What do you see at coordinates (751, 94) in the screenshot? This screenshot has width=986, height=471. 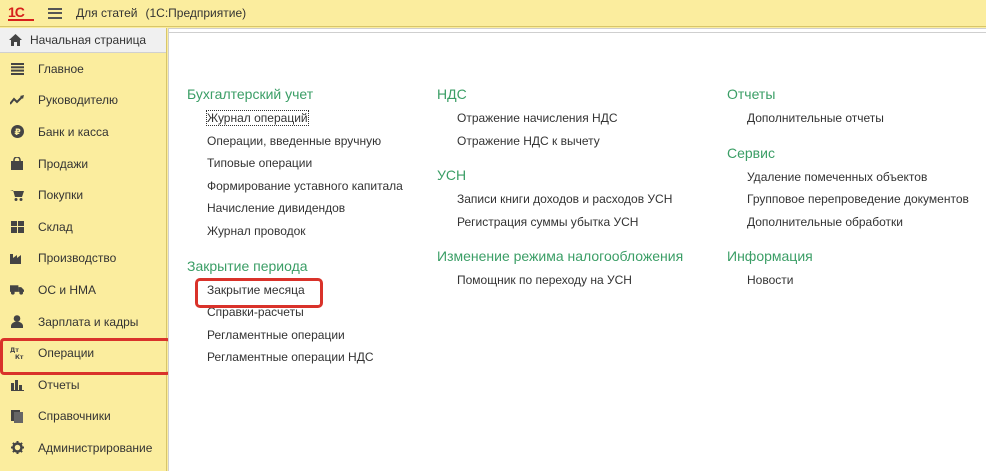 I see `section-title-reports: Отчеты` at bounding box center [751, 94].